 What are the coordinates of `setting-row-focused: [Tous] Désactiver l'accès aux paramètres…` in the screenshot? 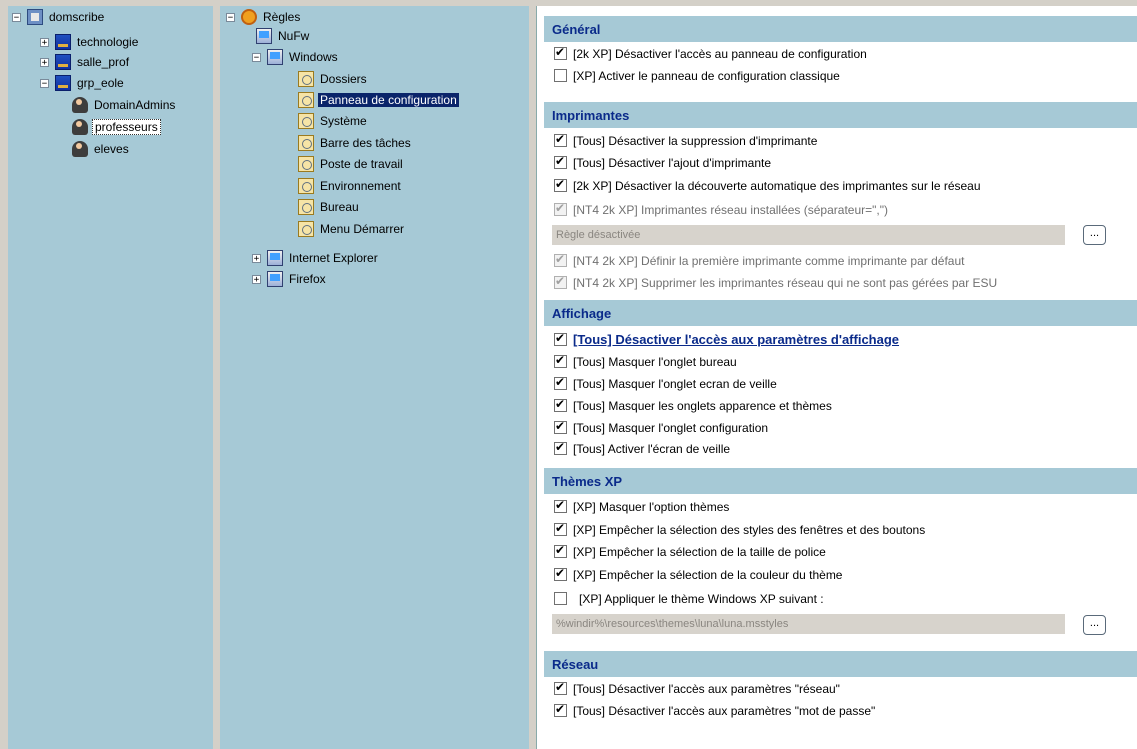 It's located at (726, 339).